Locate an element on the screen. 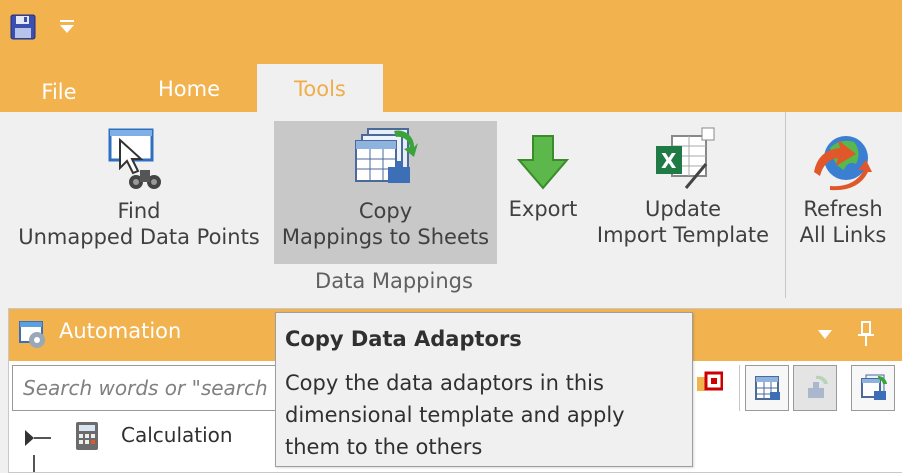 Image resolution: width=902 pixels, height=473 pixels. find-label-line2: Unmapped Data Points is located at coordinates (139, 237).